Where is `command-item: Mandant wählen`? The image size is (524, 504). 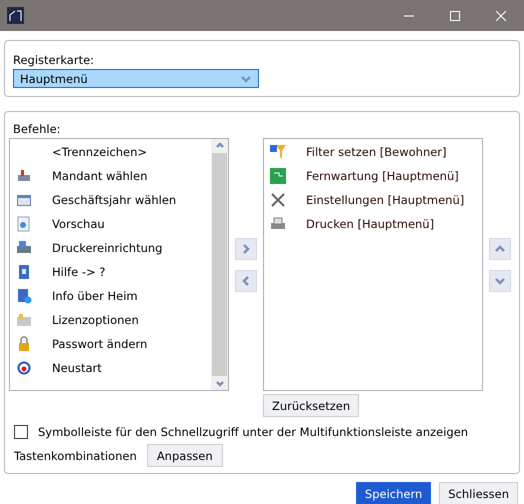 command-item: Mandant wählen is located at coordinates (110, 176).